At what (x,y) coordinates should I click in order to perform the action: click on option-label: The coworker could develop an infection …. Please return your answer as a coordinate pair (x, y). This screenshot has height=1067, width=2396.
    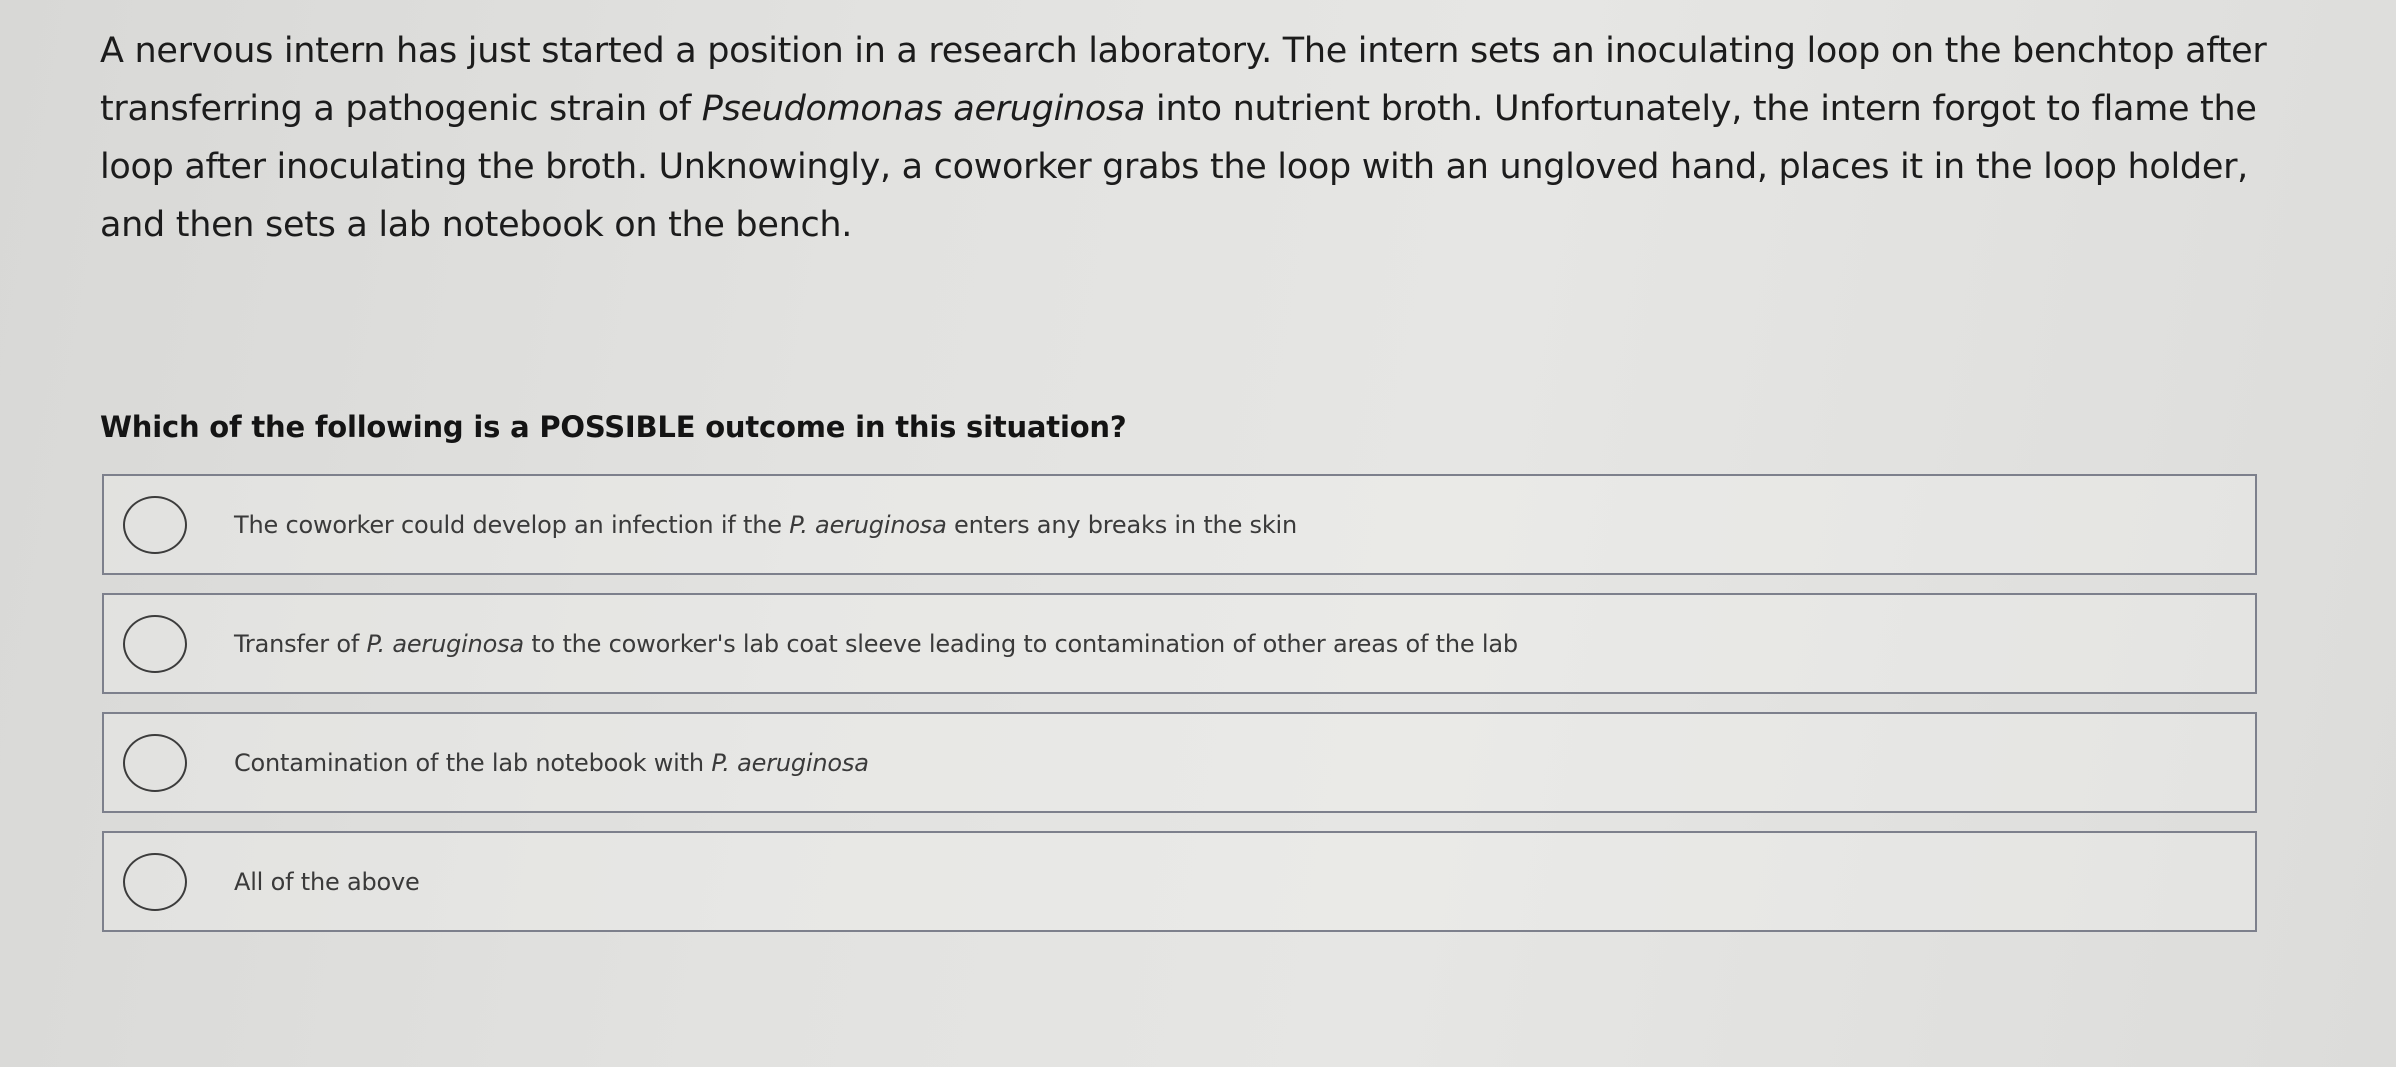
    Looking at the image, I should click on (766, 524).